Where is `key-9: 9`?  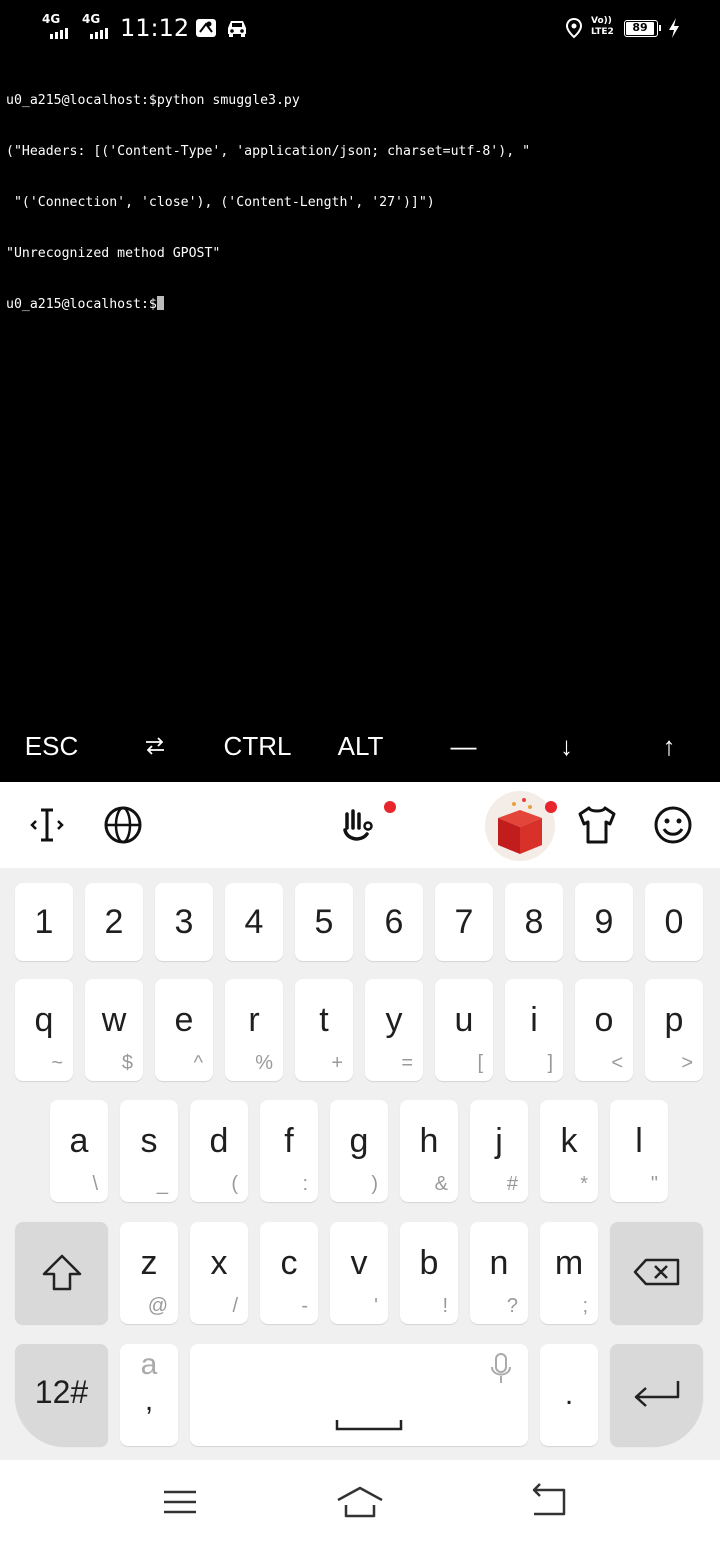 key-9: 9 is located at coordinates (604, 922).